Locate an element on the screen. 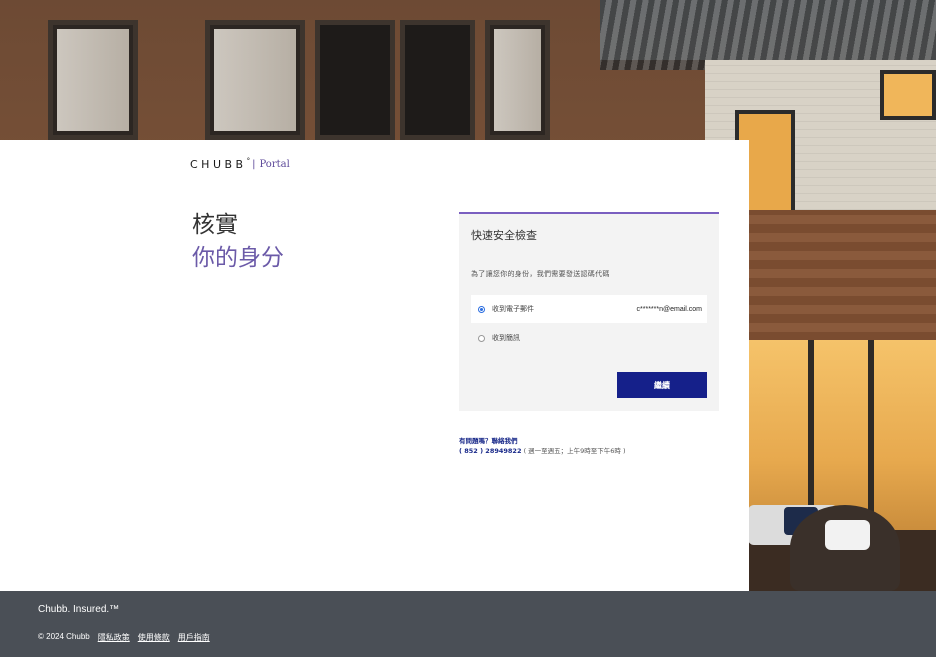 Image resolution: width=936 pixels, height=657 pixels. portal-label: Portal is located at coordinates (274, 164).